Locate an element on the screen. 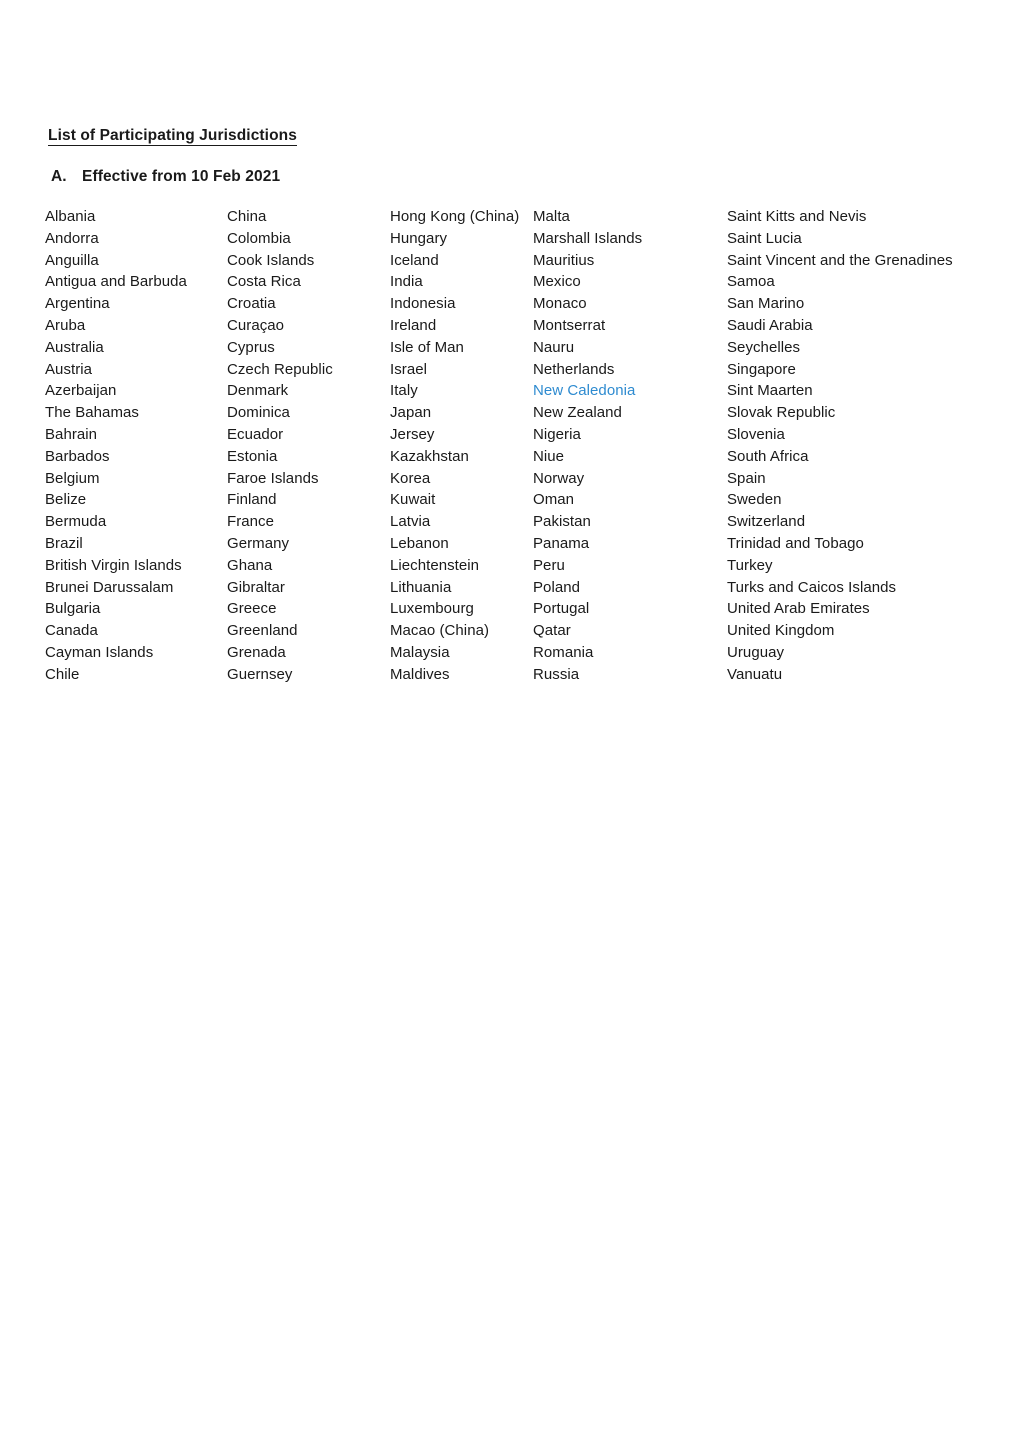 The height and width of the screenshot is (1442, 1020). jurisdiction-name: Belgium is located at coordinates (72, 478).